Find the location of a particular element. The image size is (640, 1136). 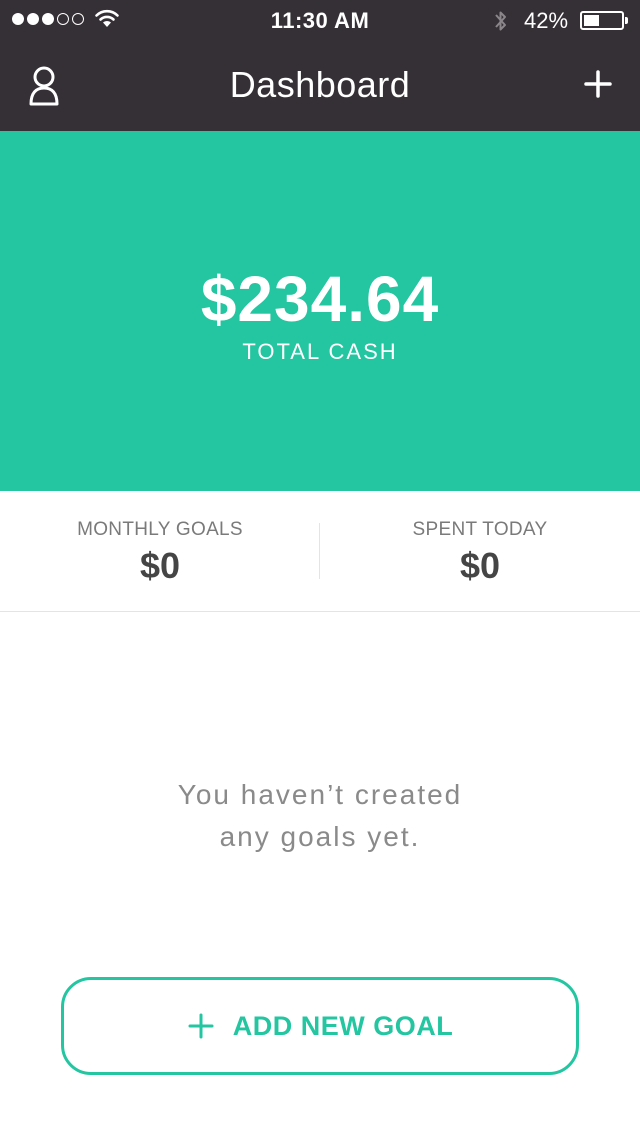

spent-today-label: SPENT TODAY is located at coordinates (480, 529).